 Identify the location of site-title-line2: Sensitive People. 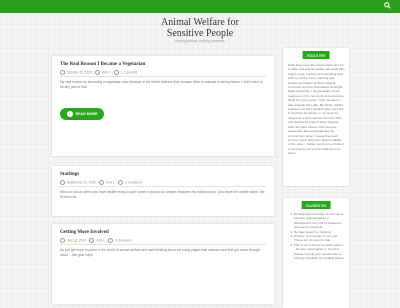
(200, 33).